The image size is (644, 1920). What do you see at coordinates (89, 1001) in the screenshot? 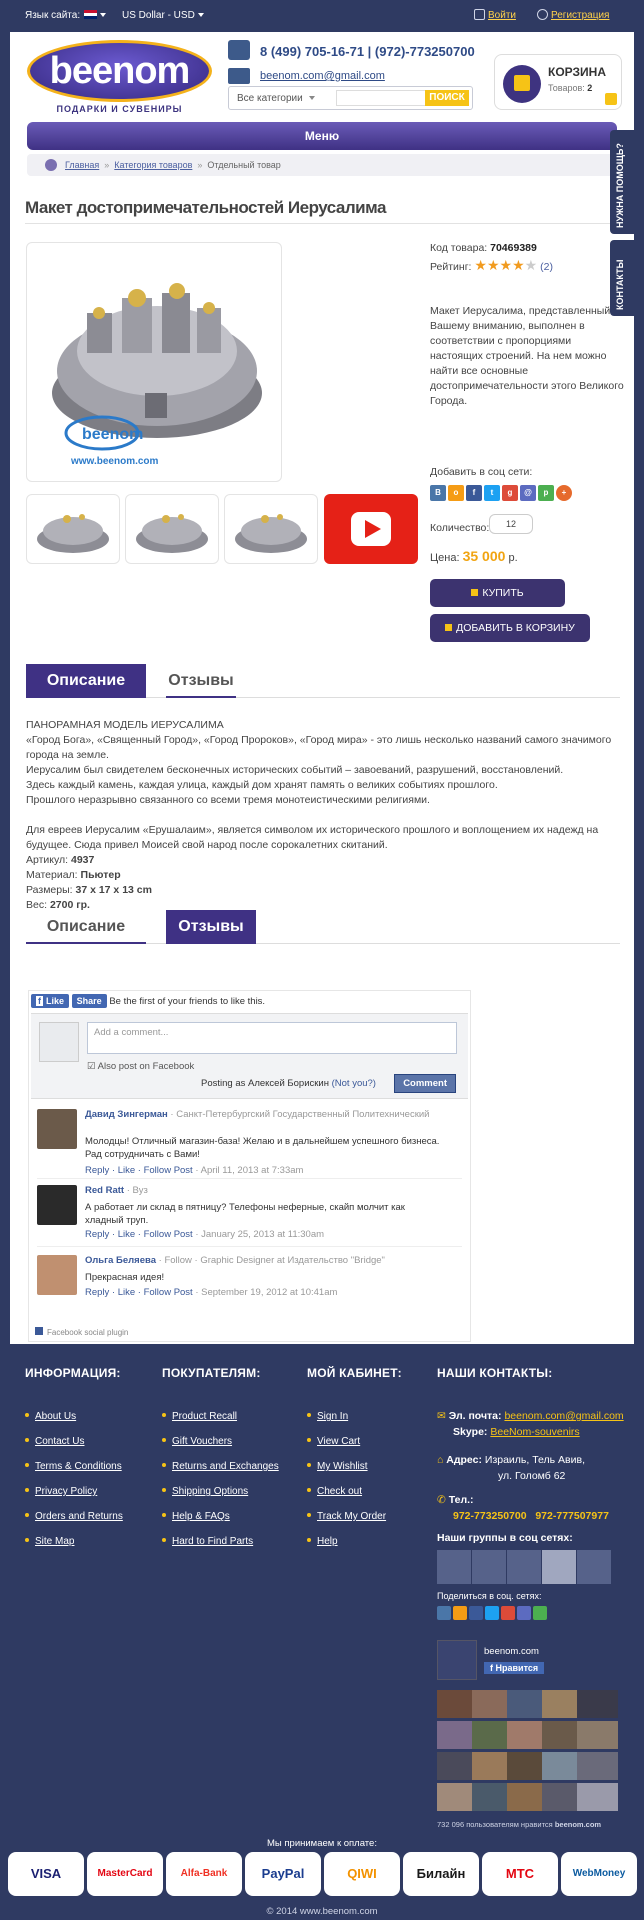
I see `fb-share-button: Share` at bounding box center [89, 1001].